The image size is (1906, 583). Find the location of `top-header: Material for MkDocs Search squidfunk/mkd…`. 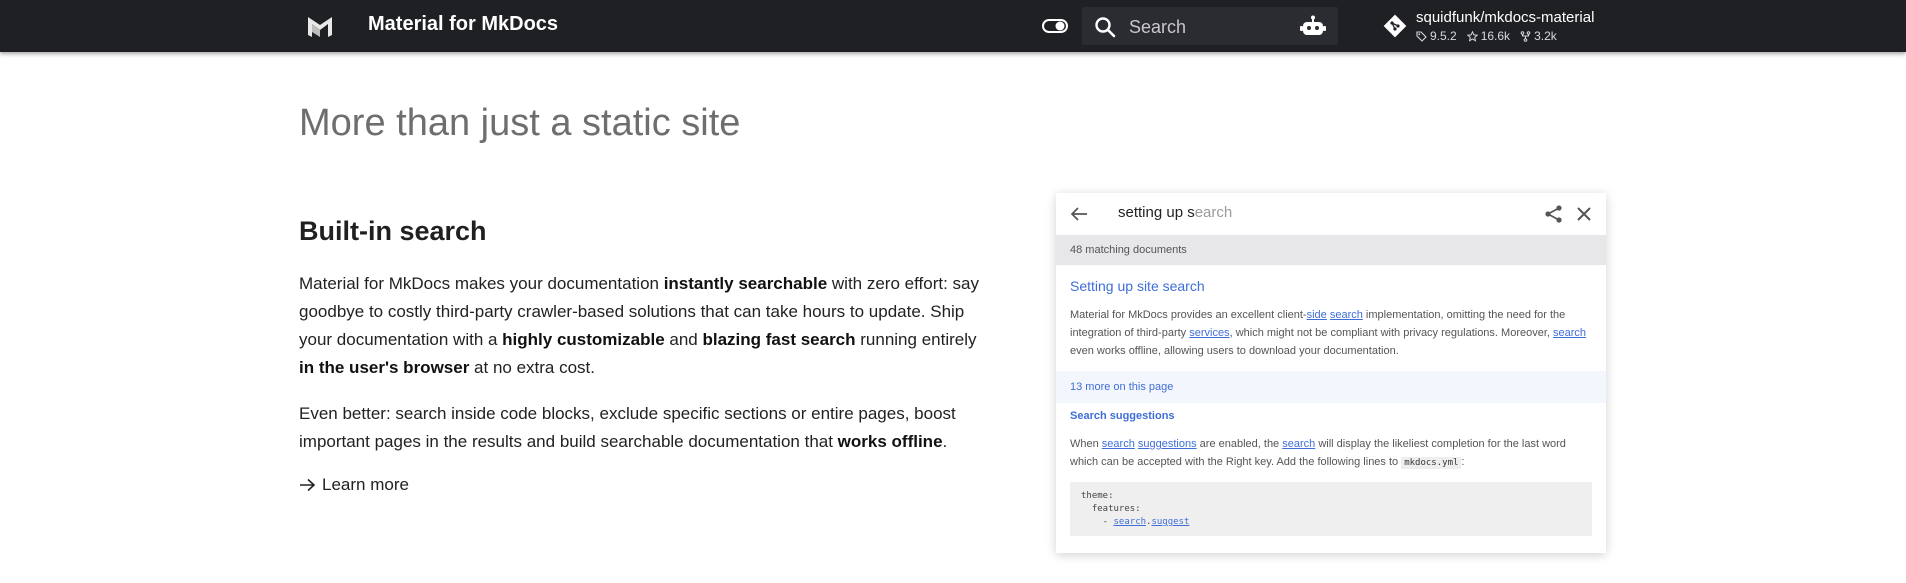

top-header: Material for MkDocs Search squidfunk/mkd… is located at coordinates (953, 26).